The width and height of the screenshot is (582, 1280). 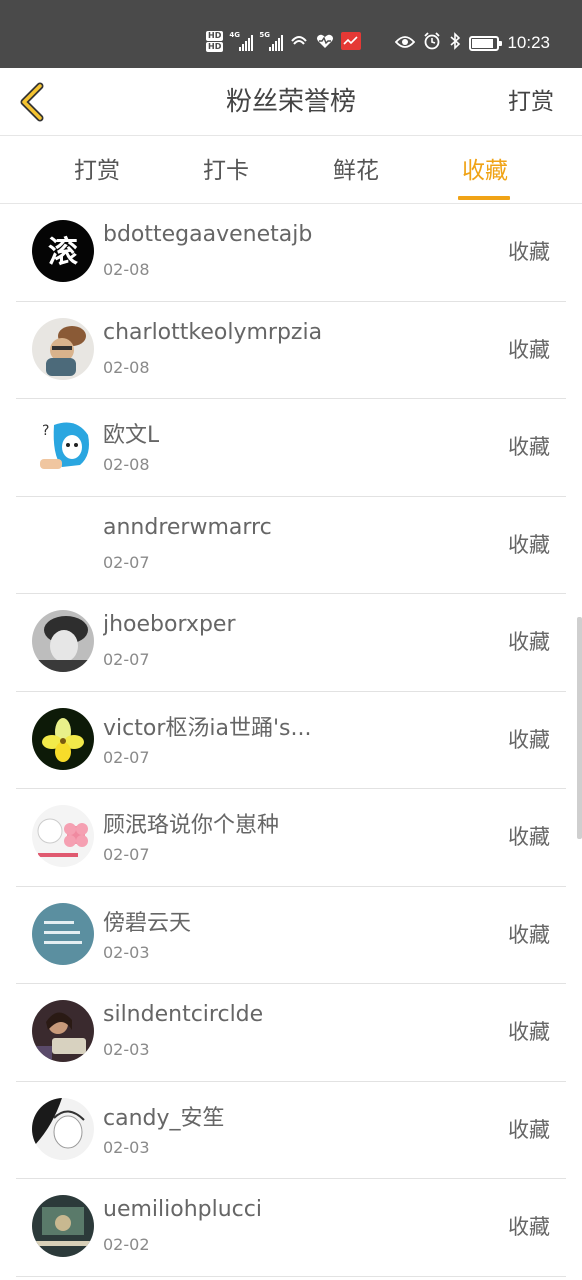 What do you see at coordinates (291, 1033) in the screenshot?
I see `list-item: silndentcirclde 02-03 收藏` at bounding box center [291, 1033].